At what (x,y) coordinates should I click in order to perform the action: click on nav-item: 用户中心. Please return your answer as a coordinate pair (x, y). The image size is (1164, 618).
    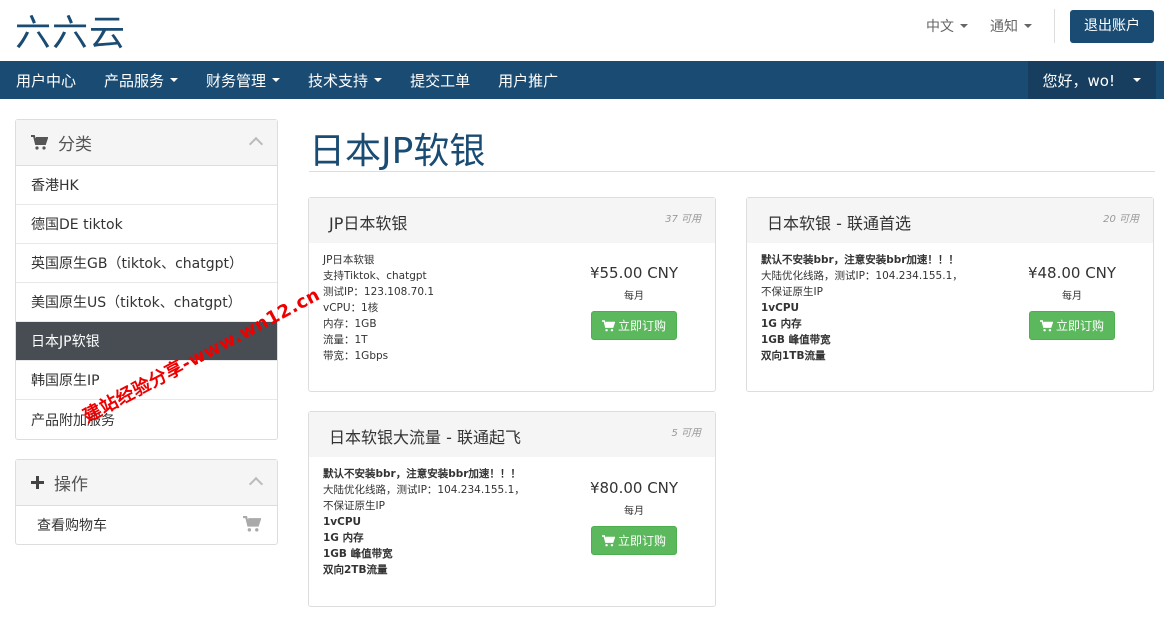
    Looking at the image, I should click on (46, 80).